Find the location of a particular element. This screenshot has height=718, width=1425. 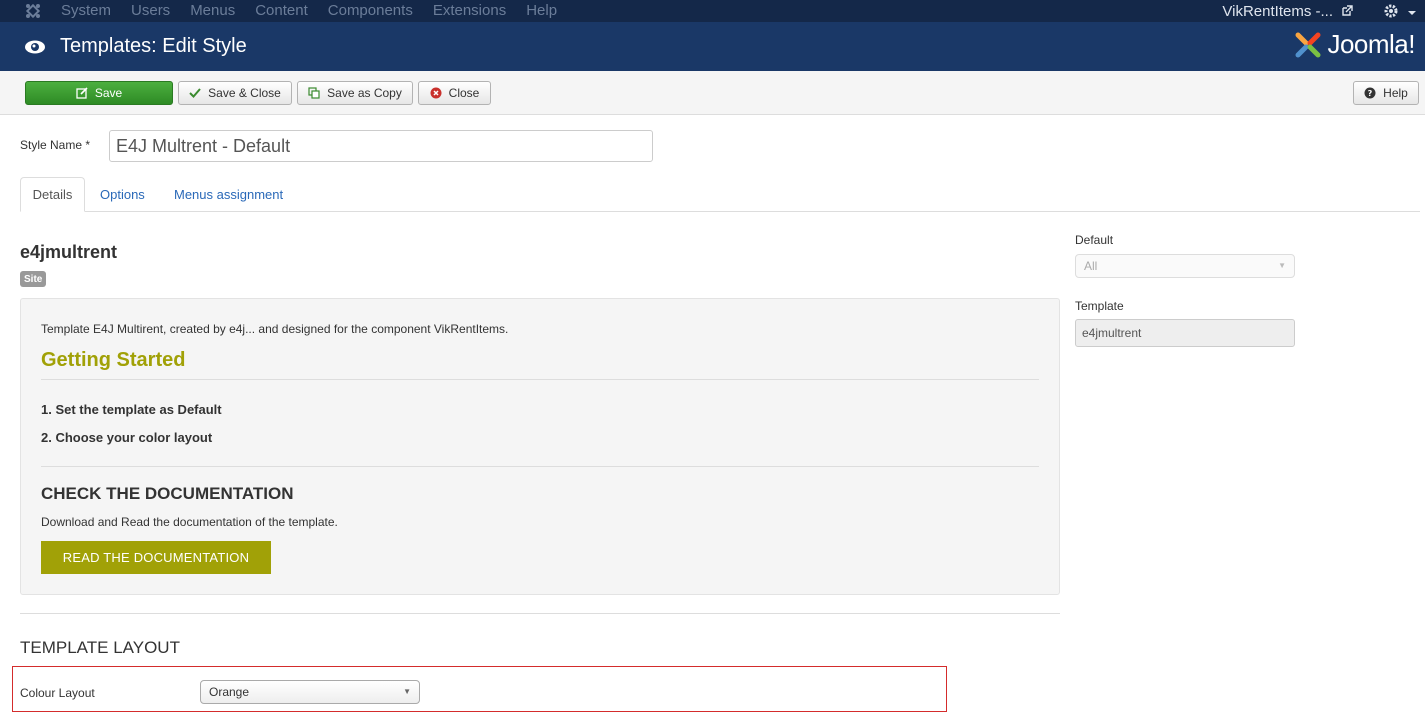

site-badge: Site is located at coordinates (33, 279).